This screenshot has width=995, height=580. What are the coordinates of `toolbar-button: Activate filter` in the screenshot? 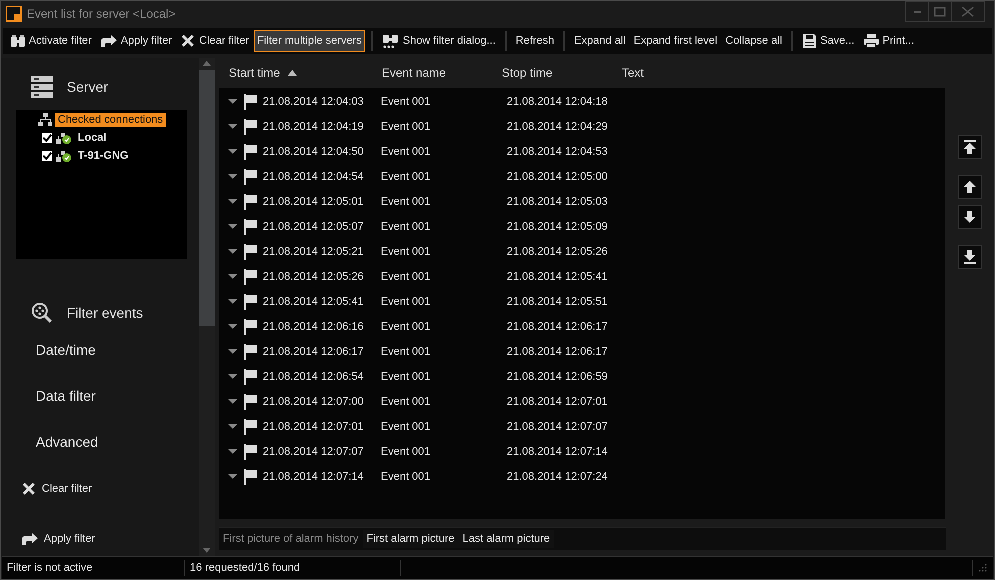 It's located at (51, 41).